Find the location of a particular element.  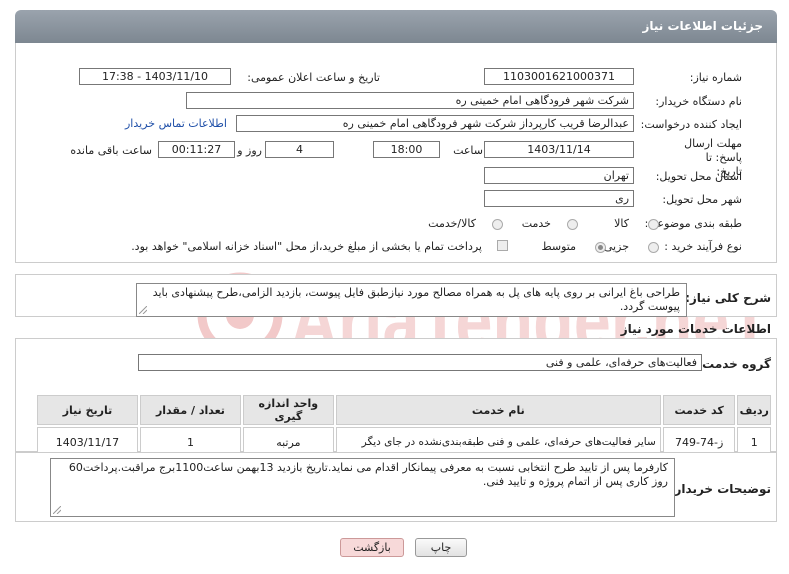

deadline-time-label: ساعت is located at coordinates (468, 150).